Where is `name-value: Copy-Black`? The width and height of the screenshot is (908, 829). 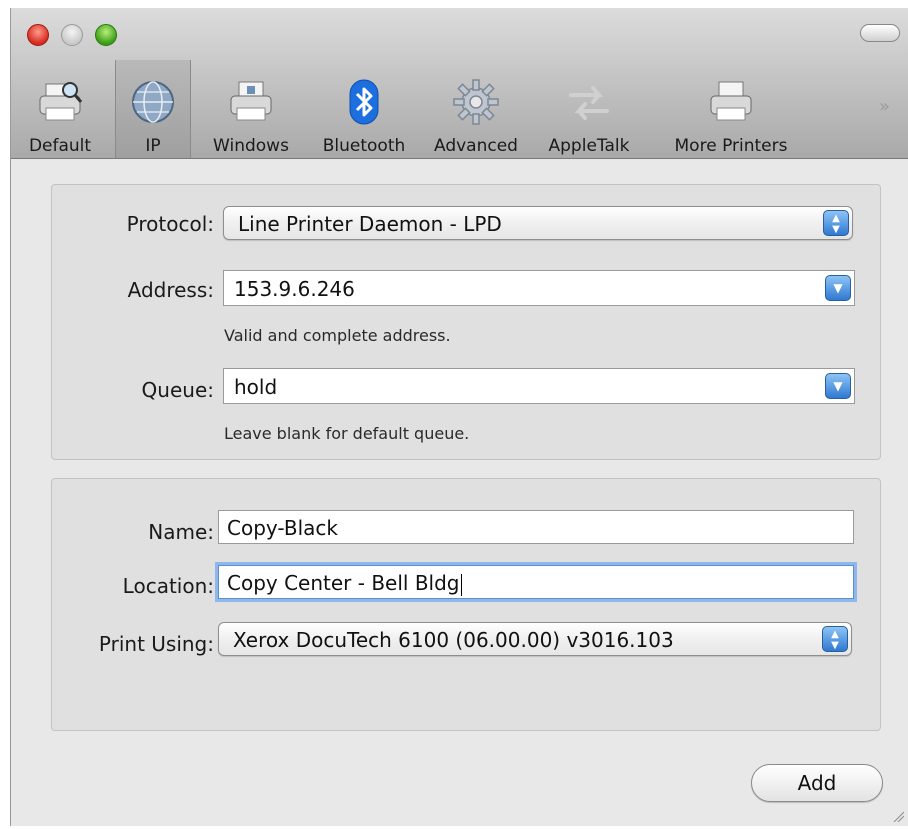 name-value: Copy-Black is located at coordinates (282, 528).